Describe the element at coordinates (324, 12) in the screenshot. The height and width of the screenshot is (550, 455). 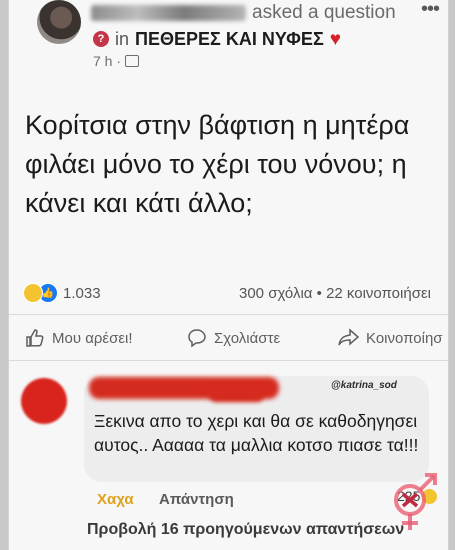
I see `asked-question-label: asked a question` at that location.